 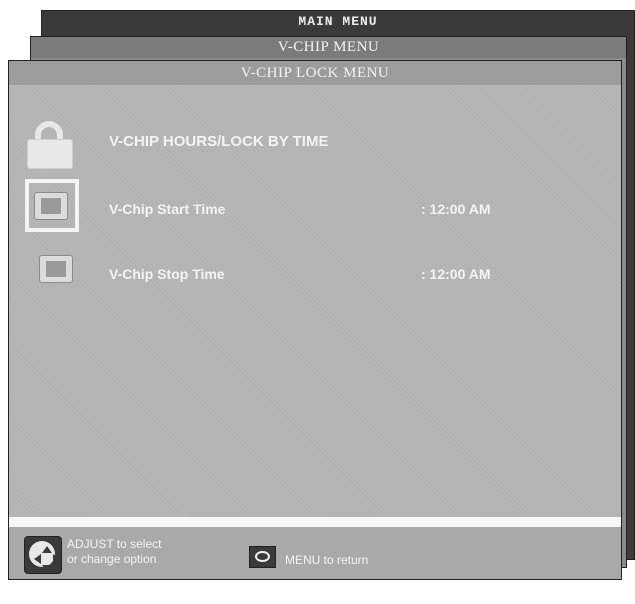 I want to click on menu-button-icon, so click(x=262, y=557).